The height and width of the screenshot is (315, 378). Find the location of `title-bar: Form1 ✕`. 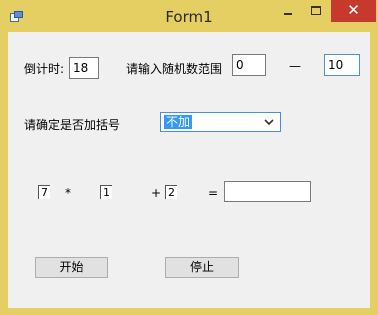

title-bar: Form1 ✕ is located at coordinates (189, 16).